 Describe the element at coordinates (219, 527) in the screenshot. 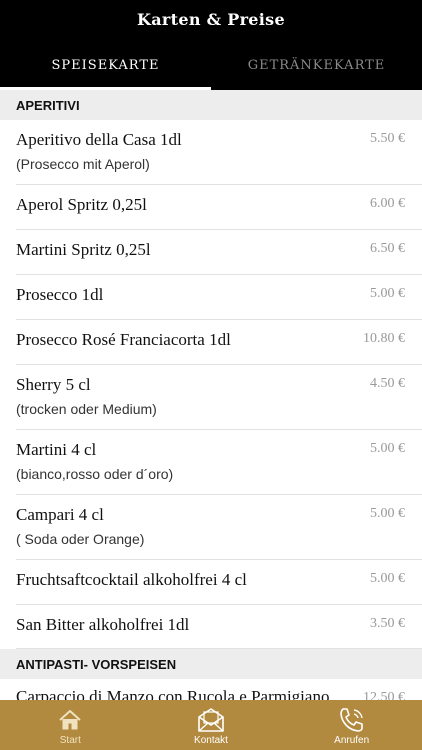

I see `list-item: Campari 4 cl ( Soda oder Orange) 5.00 €` at that location.